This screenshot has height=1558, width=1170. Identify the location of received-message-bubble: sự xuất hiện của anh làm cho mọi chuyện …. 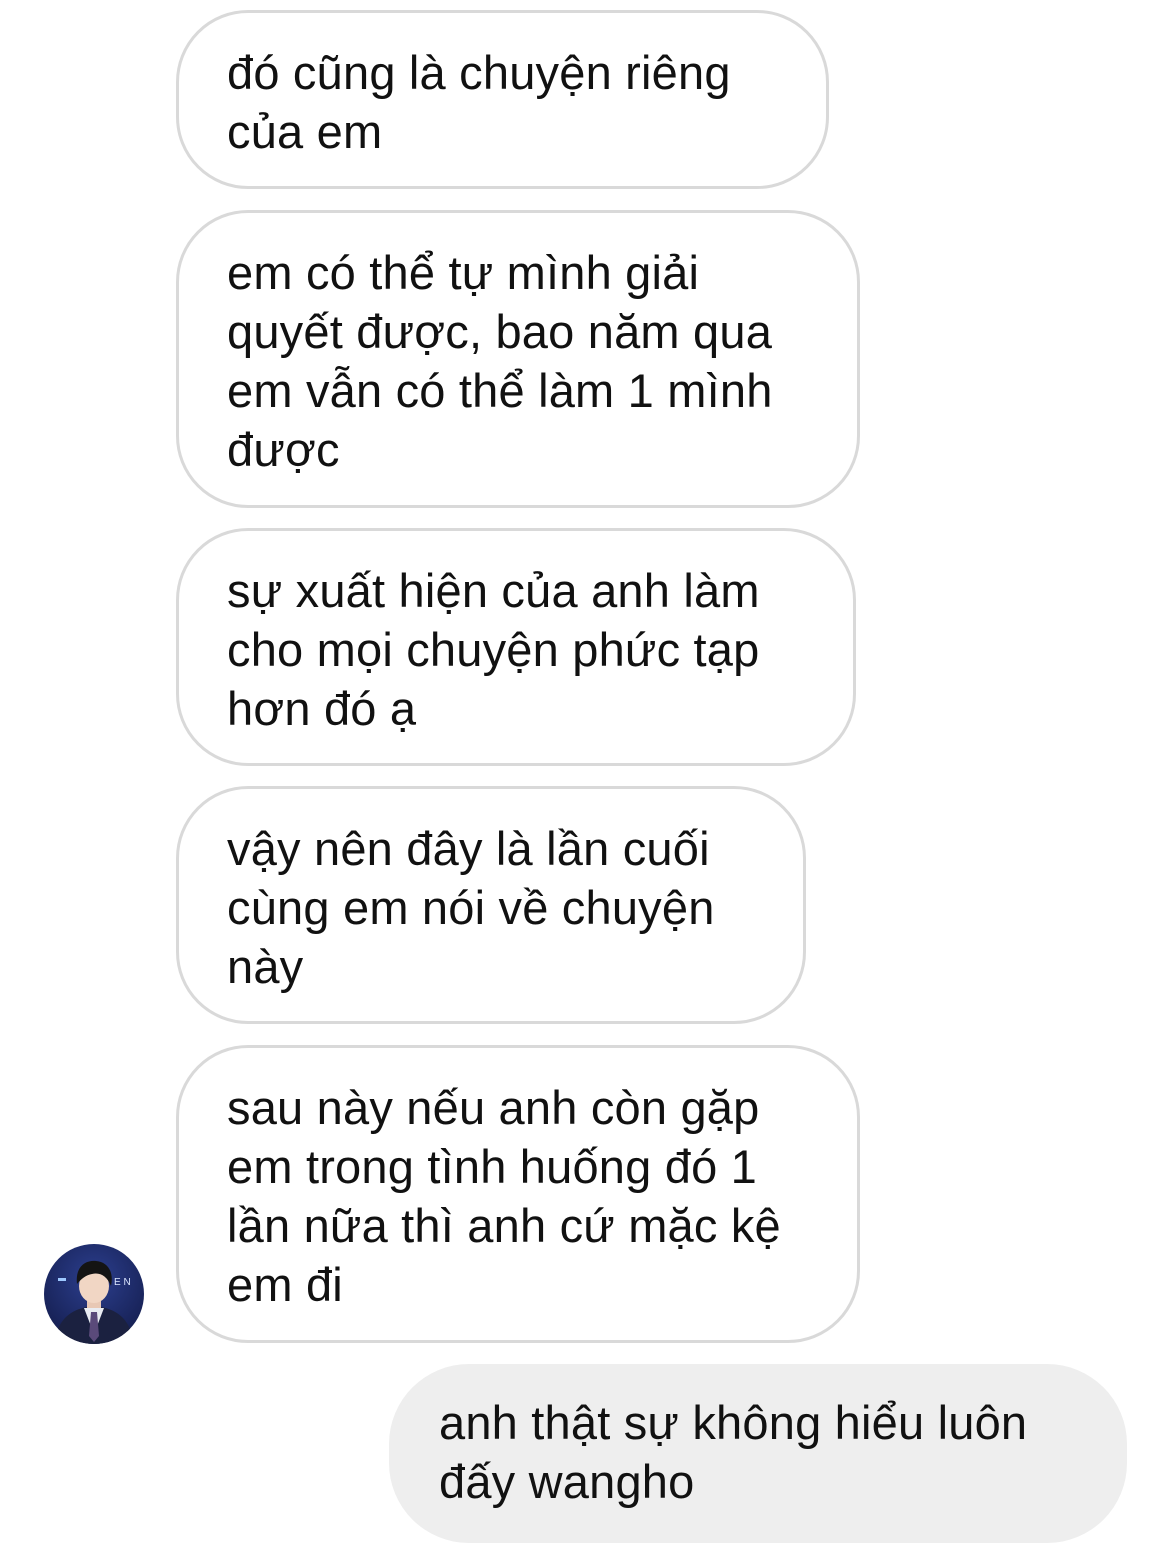
(516, 647).